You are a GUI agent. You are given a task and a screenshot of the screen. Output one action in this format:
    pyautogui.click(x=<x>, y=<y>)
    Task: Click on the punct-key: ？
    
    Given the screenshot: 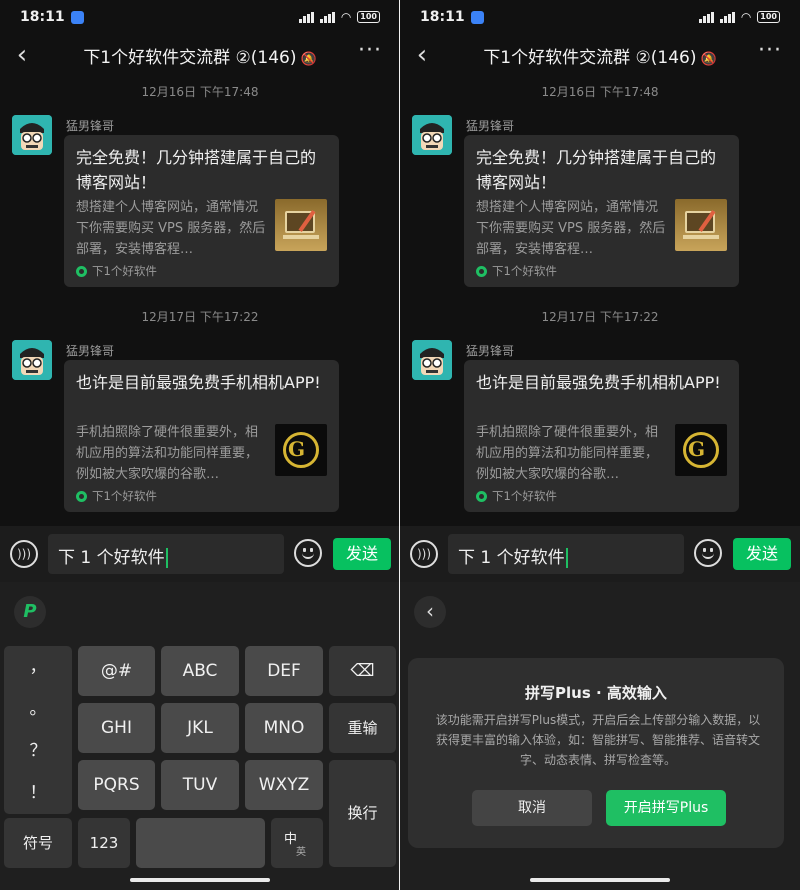 What is the action you would take?
    pyautogui.click(x=38, y=751)
    